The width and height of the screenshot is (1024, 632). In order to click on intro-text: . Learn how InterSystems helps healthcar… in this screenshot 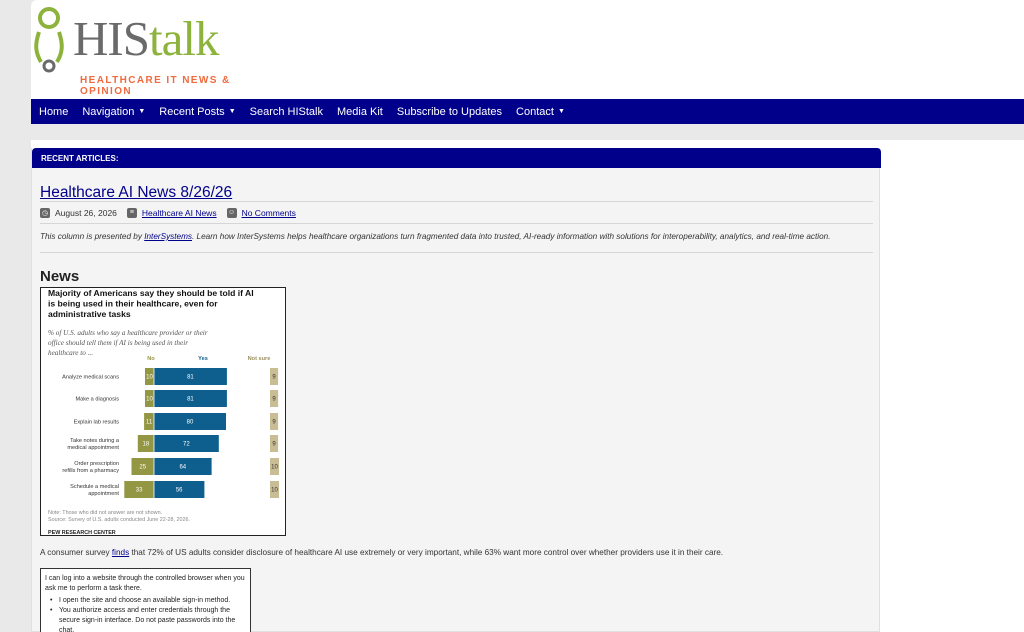, I will do `click(511, 236)`.